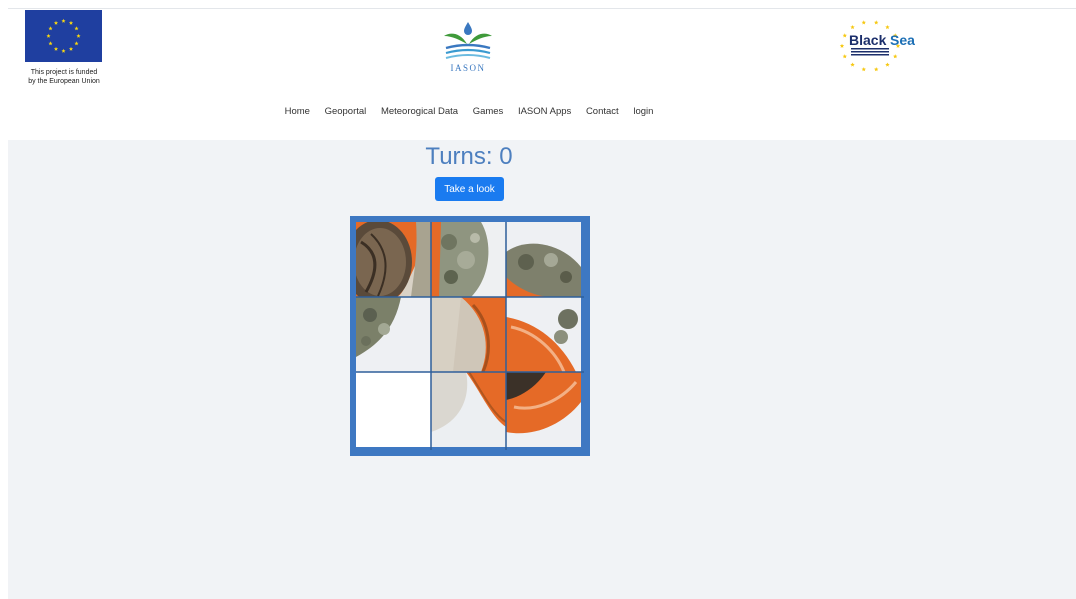 This screenshot has height=599, width=1076. I want to click on blacksea-emblem-icon: Black Sea, so click(877, 46).